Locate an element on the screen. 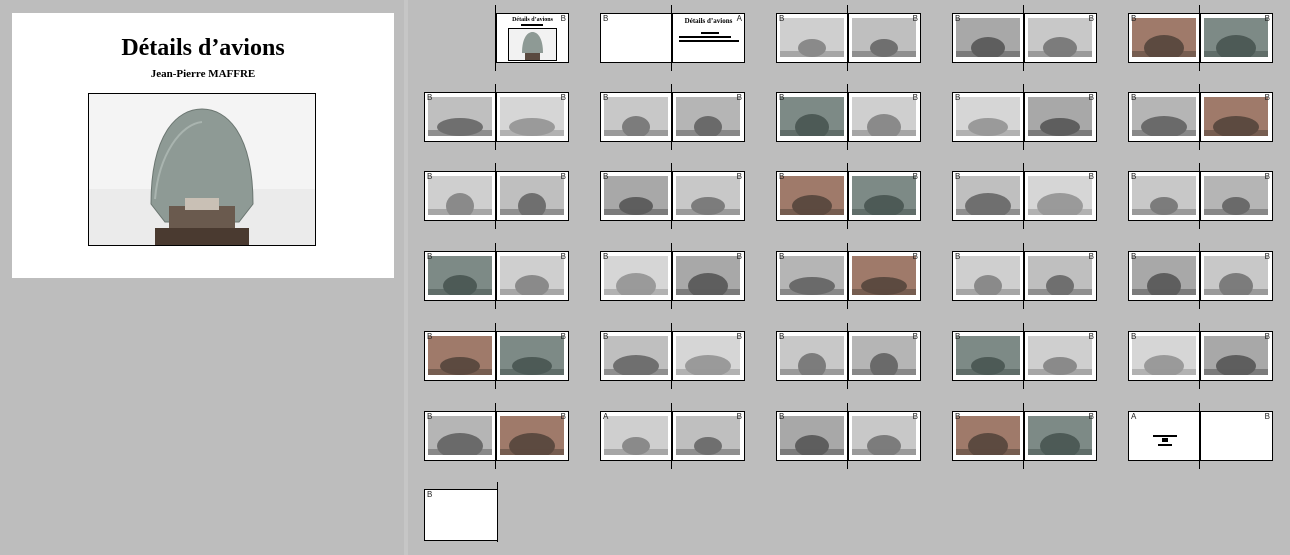  spread-5: BB is located at coordinates (1200, 38).